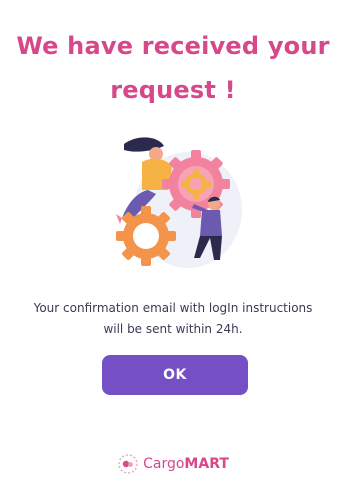 This screenshot has width=346, height=500. Describe the element at coordinates (146, 236) in the screenshot. I see `orange-gear` at that location.